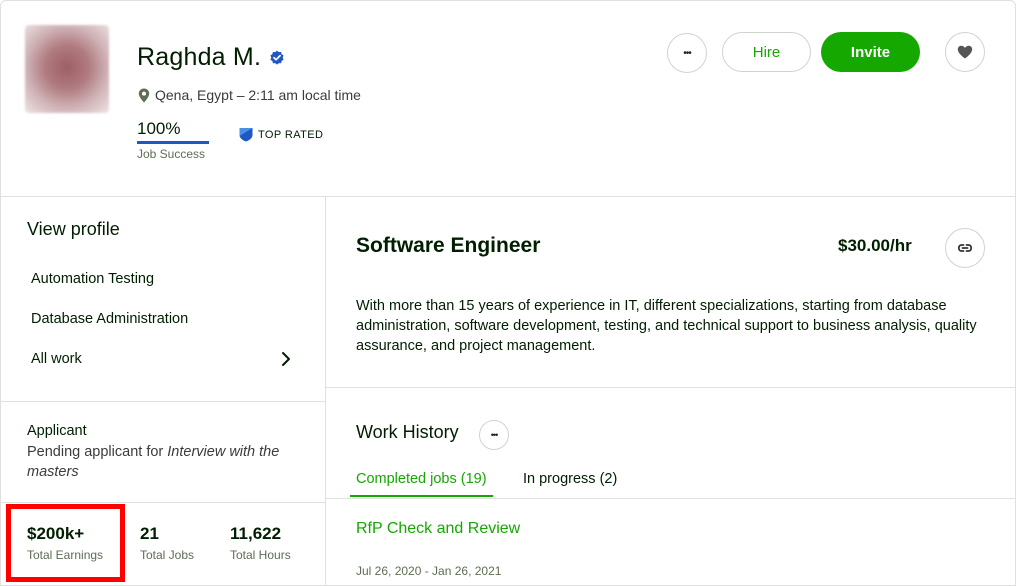  Describe the element at coordinates (286, 359) in the screenshot. I see `chevron-right-icon` at that location.